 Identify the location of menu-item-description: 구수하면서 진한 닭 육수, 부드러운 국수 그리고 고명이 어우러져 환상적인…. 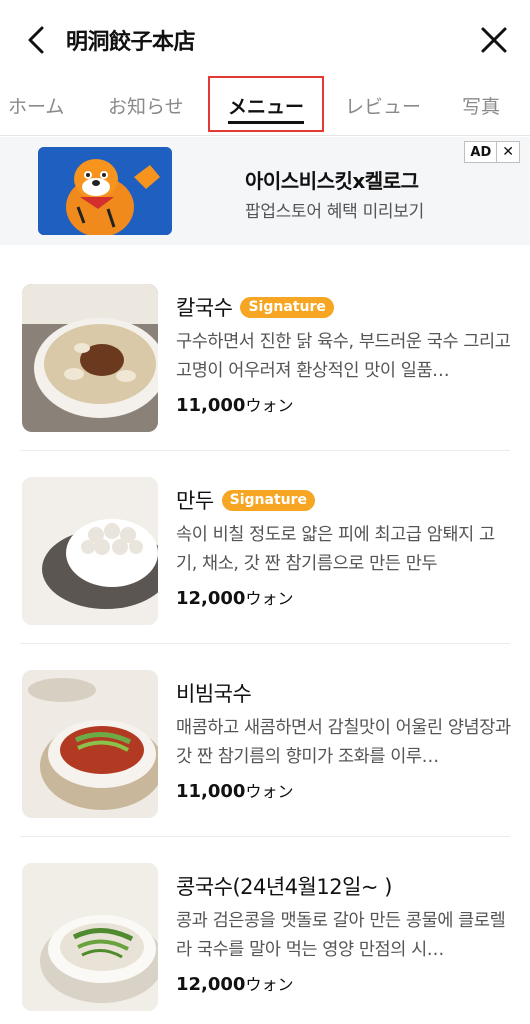
(343, 356).